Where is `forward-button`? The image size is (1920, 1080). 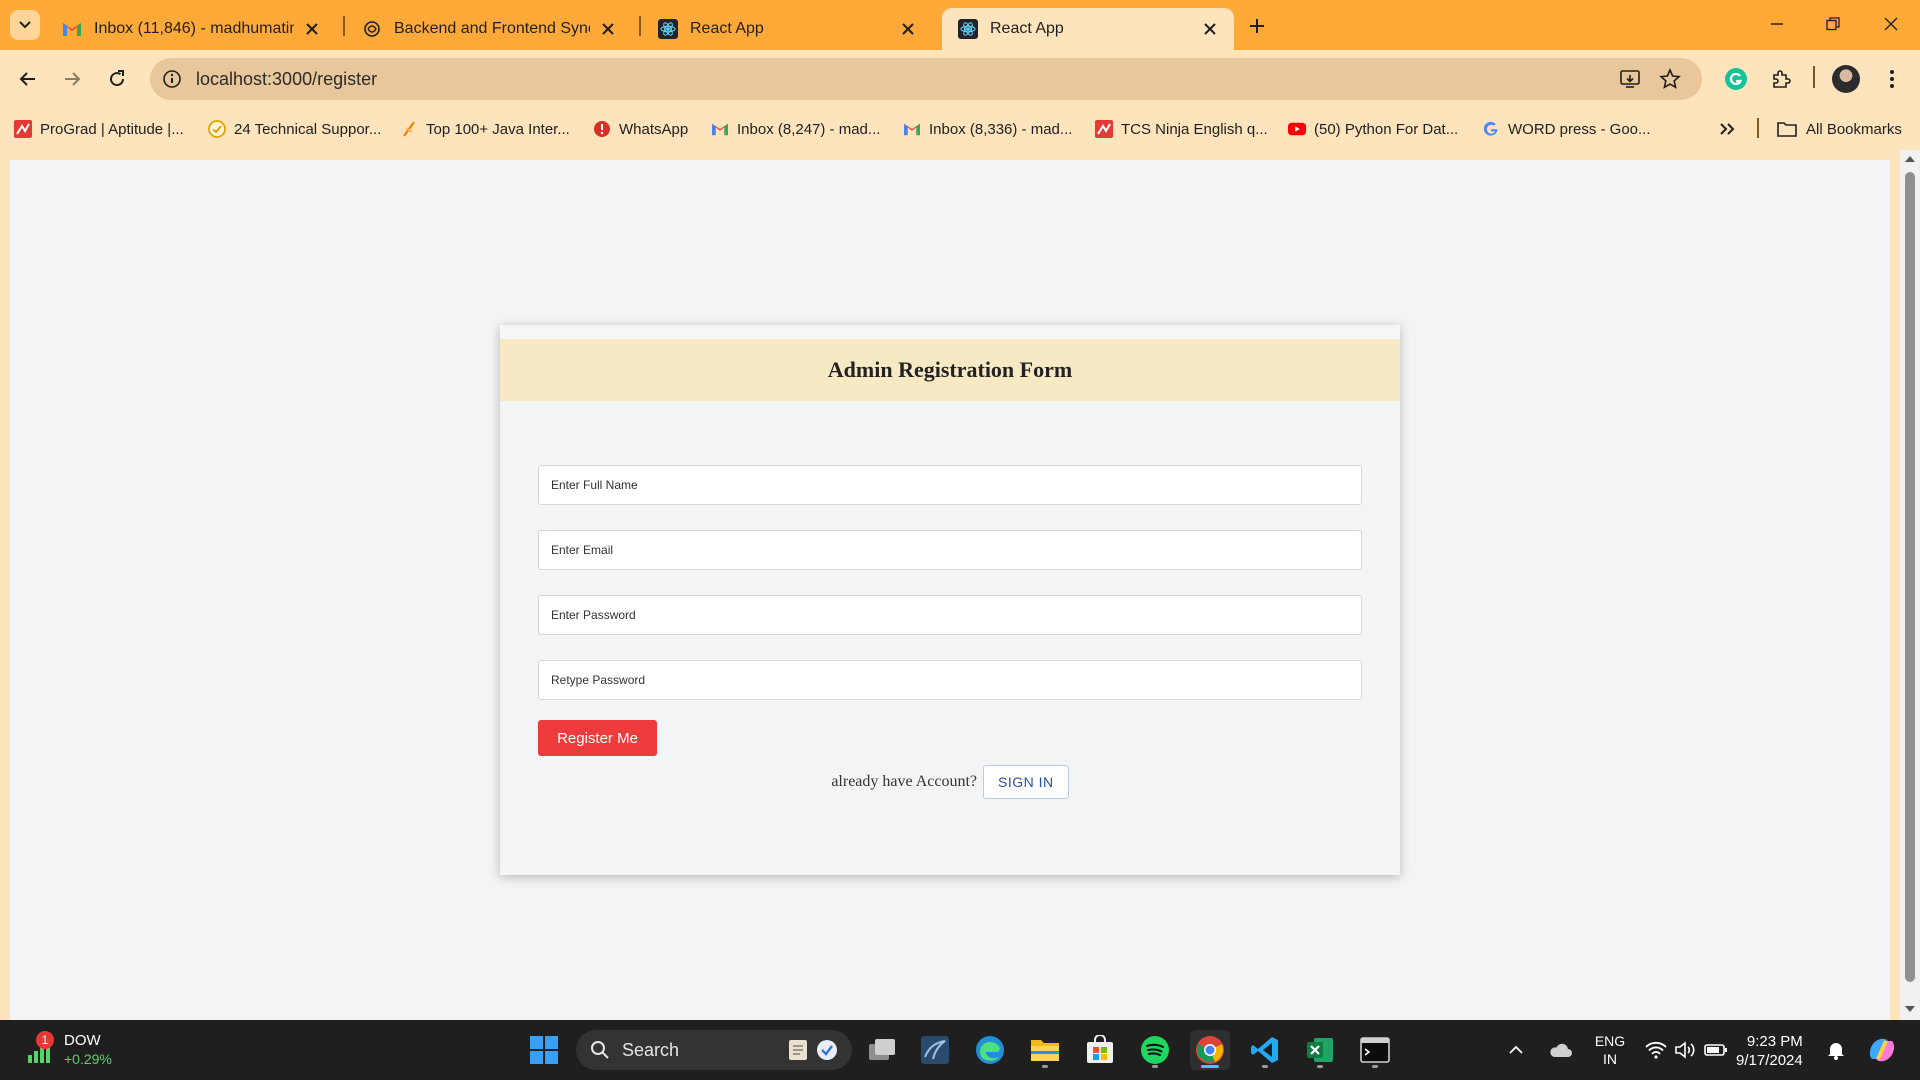
forward-button is located at coordinates (72, 79).